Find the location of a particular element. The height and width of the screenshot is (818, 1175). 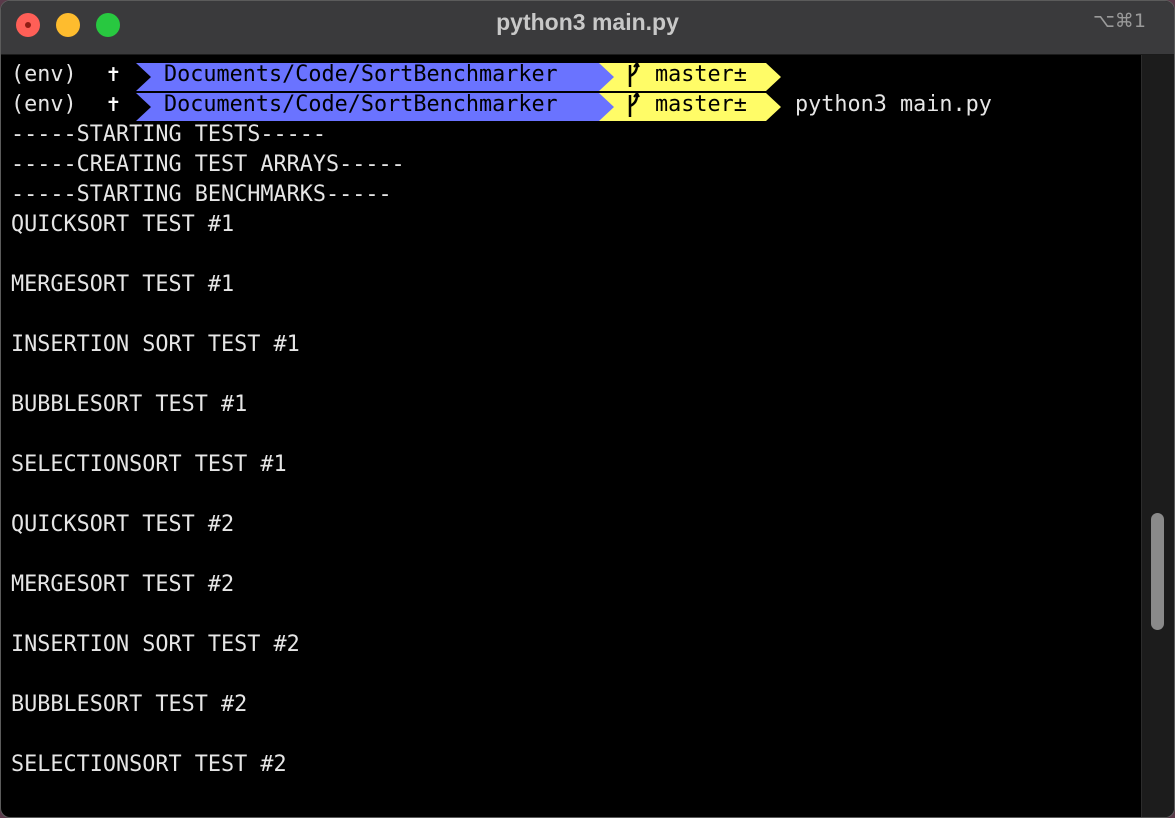

output-line: BUBBLESORT TEST #1 is located at coordinates (129, 404).